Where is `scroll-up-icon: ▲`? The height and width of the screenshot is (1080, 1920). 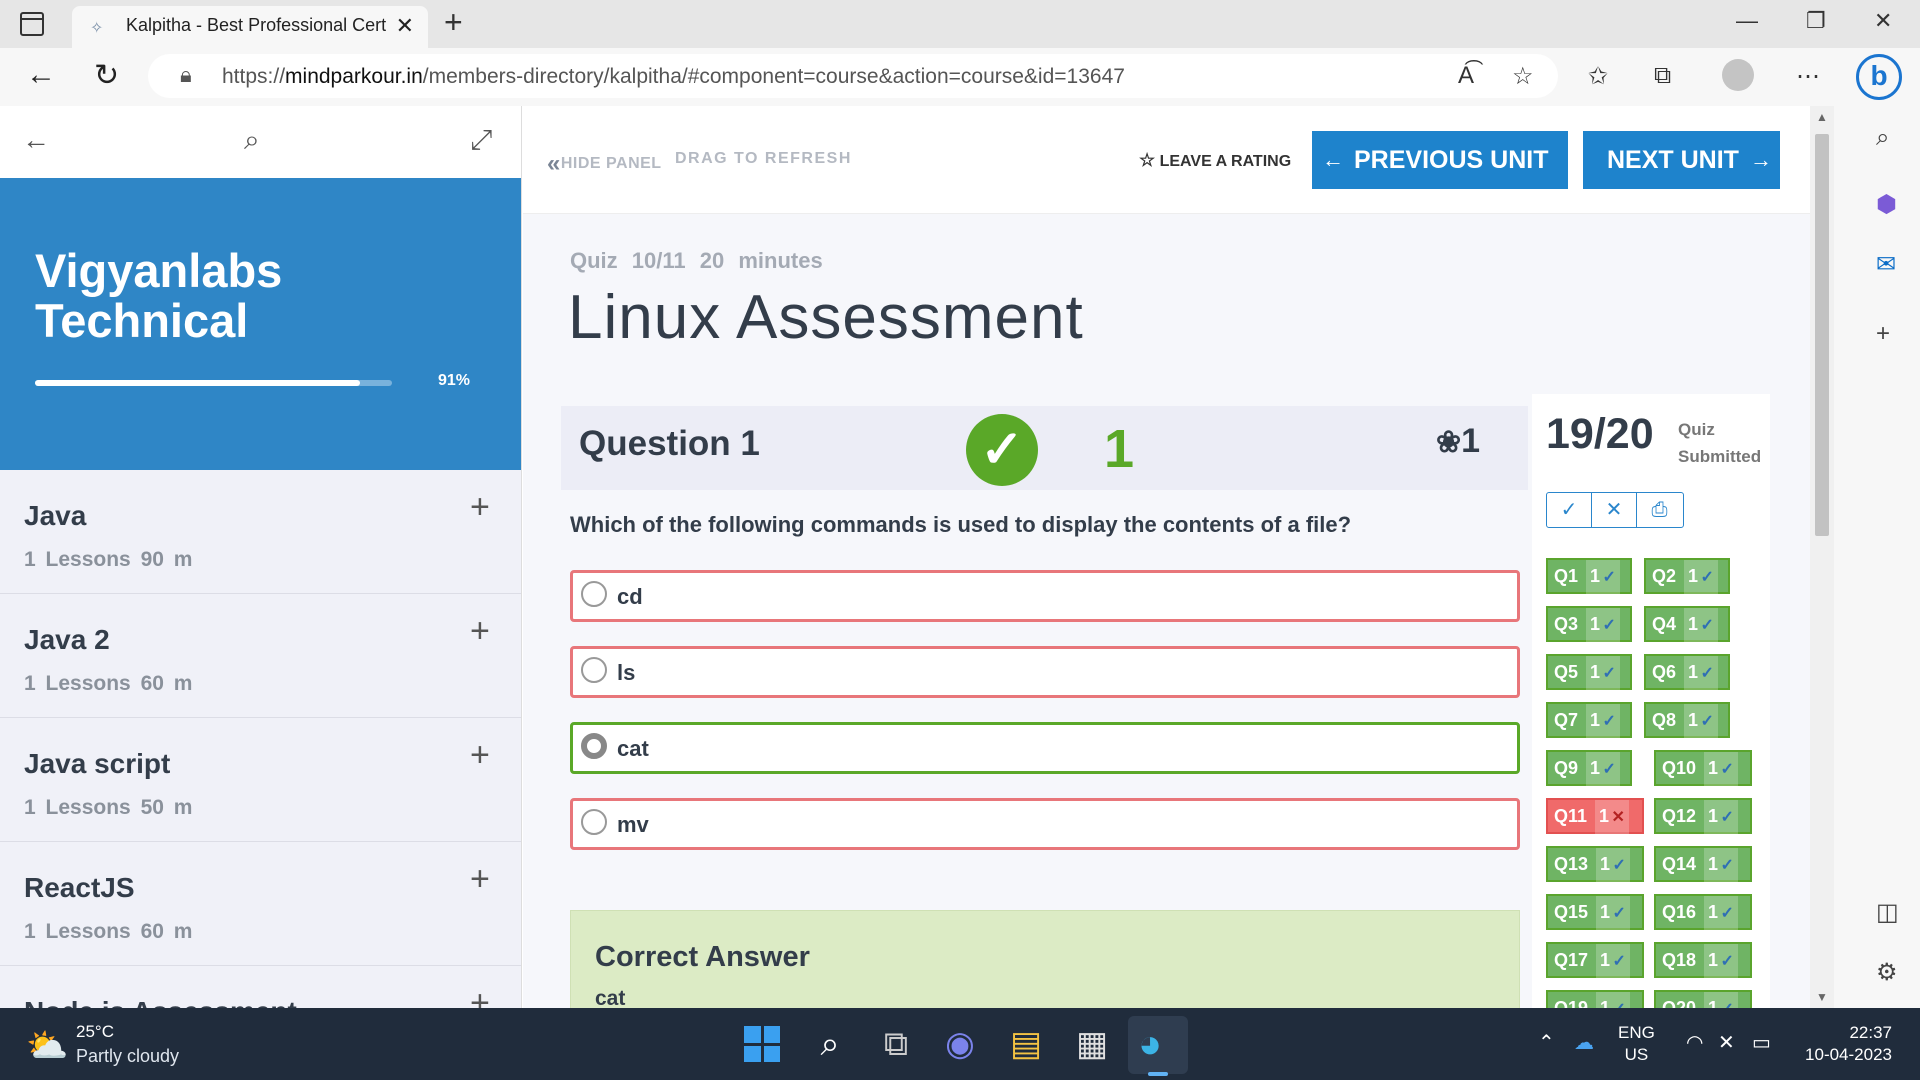
scroll-up-icon: ▲ is located at coordinates (1822, 117).